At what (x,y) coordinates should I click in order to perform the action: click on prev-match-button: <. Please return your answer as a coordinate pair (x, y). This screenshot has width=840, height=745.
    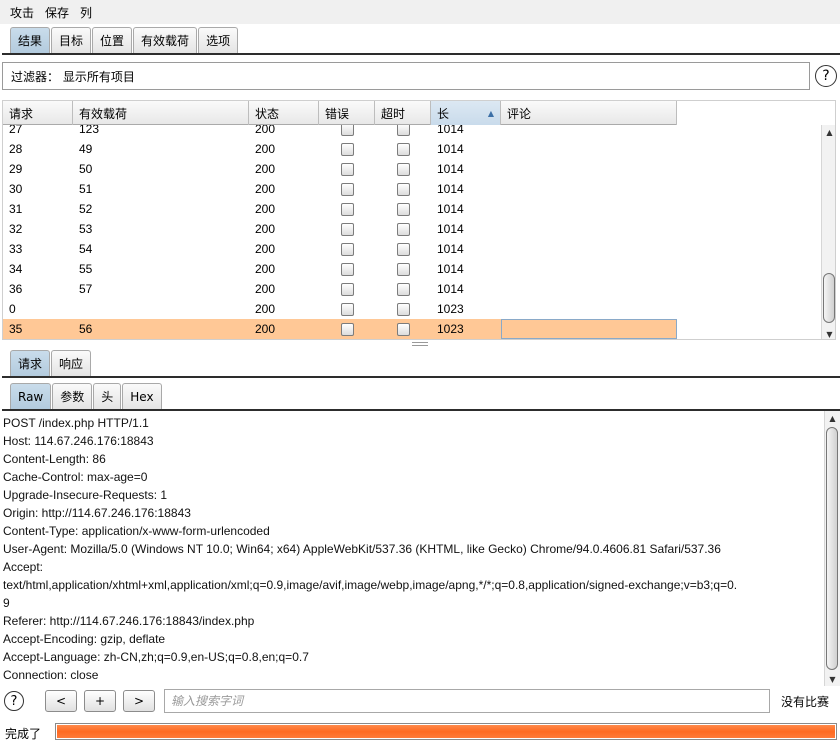
    Looking at the image, I should click on (61, 701).